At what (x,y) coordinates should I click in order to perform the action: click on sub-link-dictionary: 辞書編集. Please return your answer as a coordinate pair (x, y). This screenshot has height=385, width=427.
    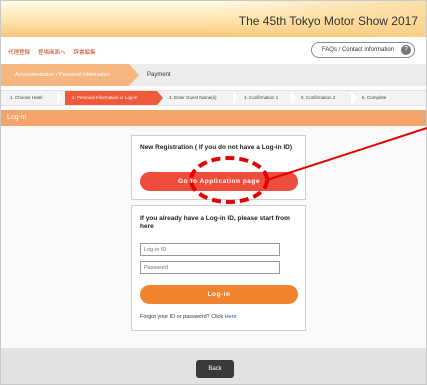
    Looking at the image, I should click on (85, 52).